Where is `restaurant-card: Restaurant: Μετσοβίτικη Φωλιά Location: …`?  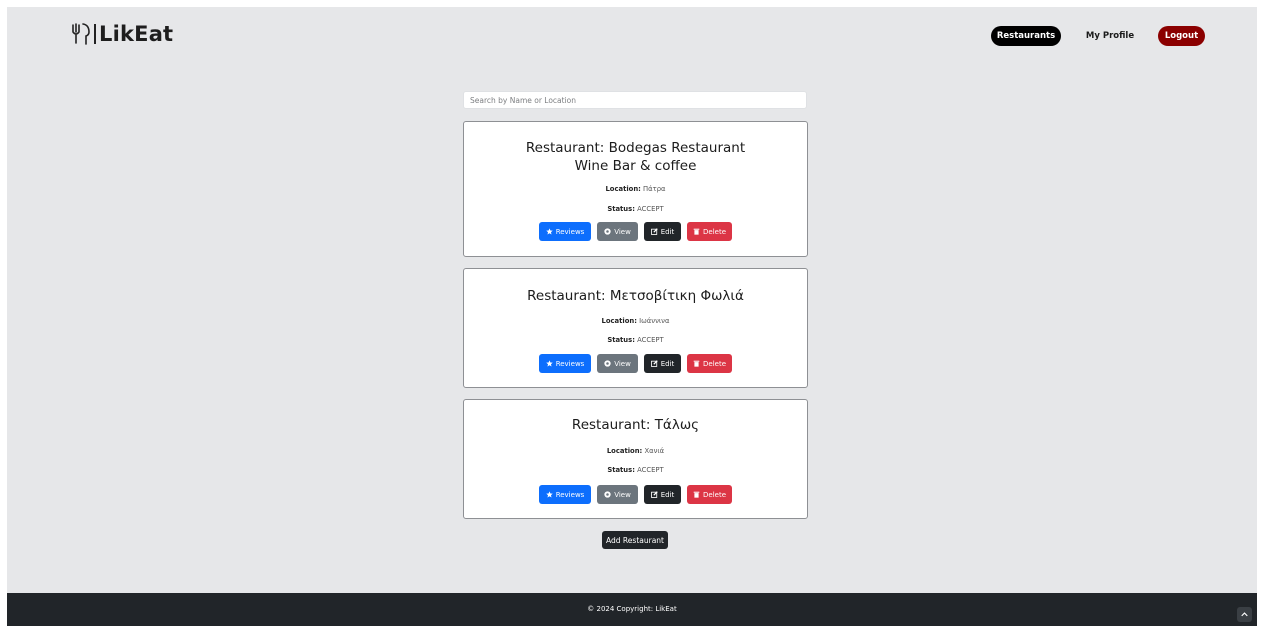
restaurant-card: Restaurant: Μετσοβίτικη Φωλιά Location: … is located at coordinates (635, 328).